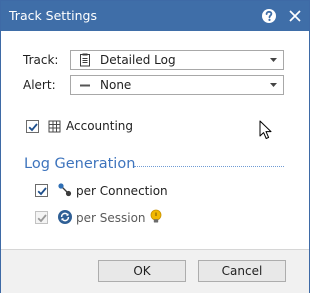 The image size is (320, 293). I want to click on mouse-cursor-icon, so click(265, 129).